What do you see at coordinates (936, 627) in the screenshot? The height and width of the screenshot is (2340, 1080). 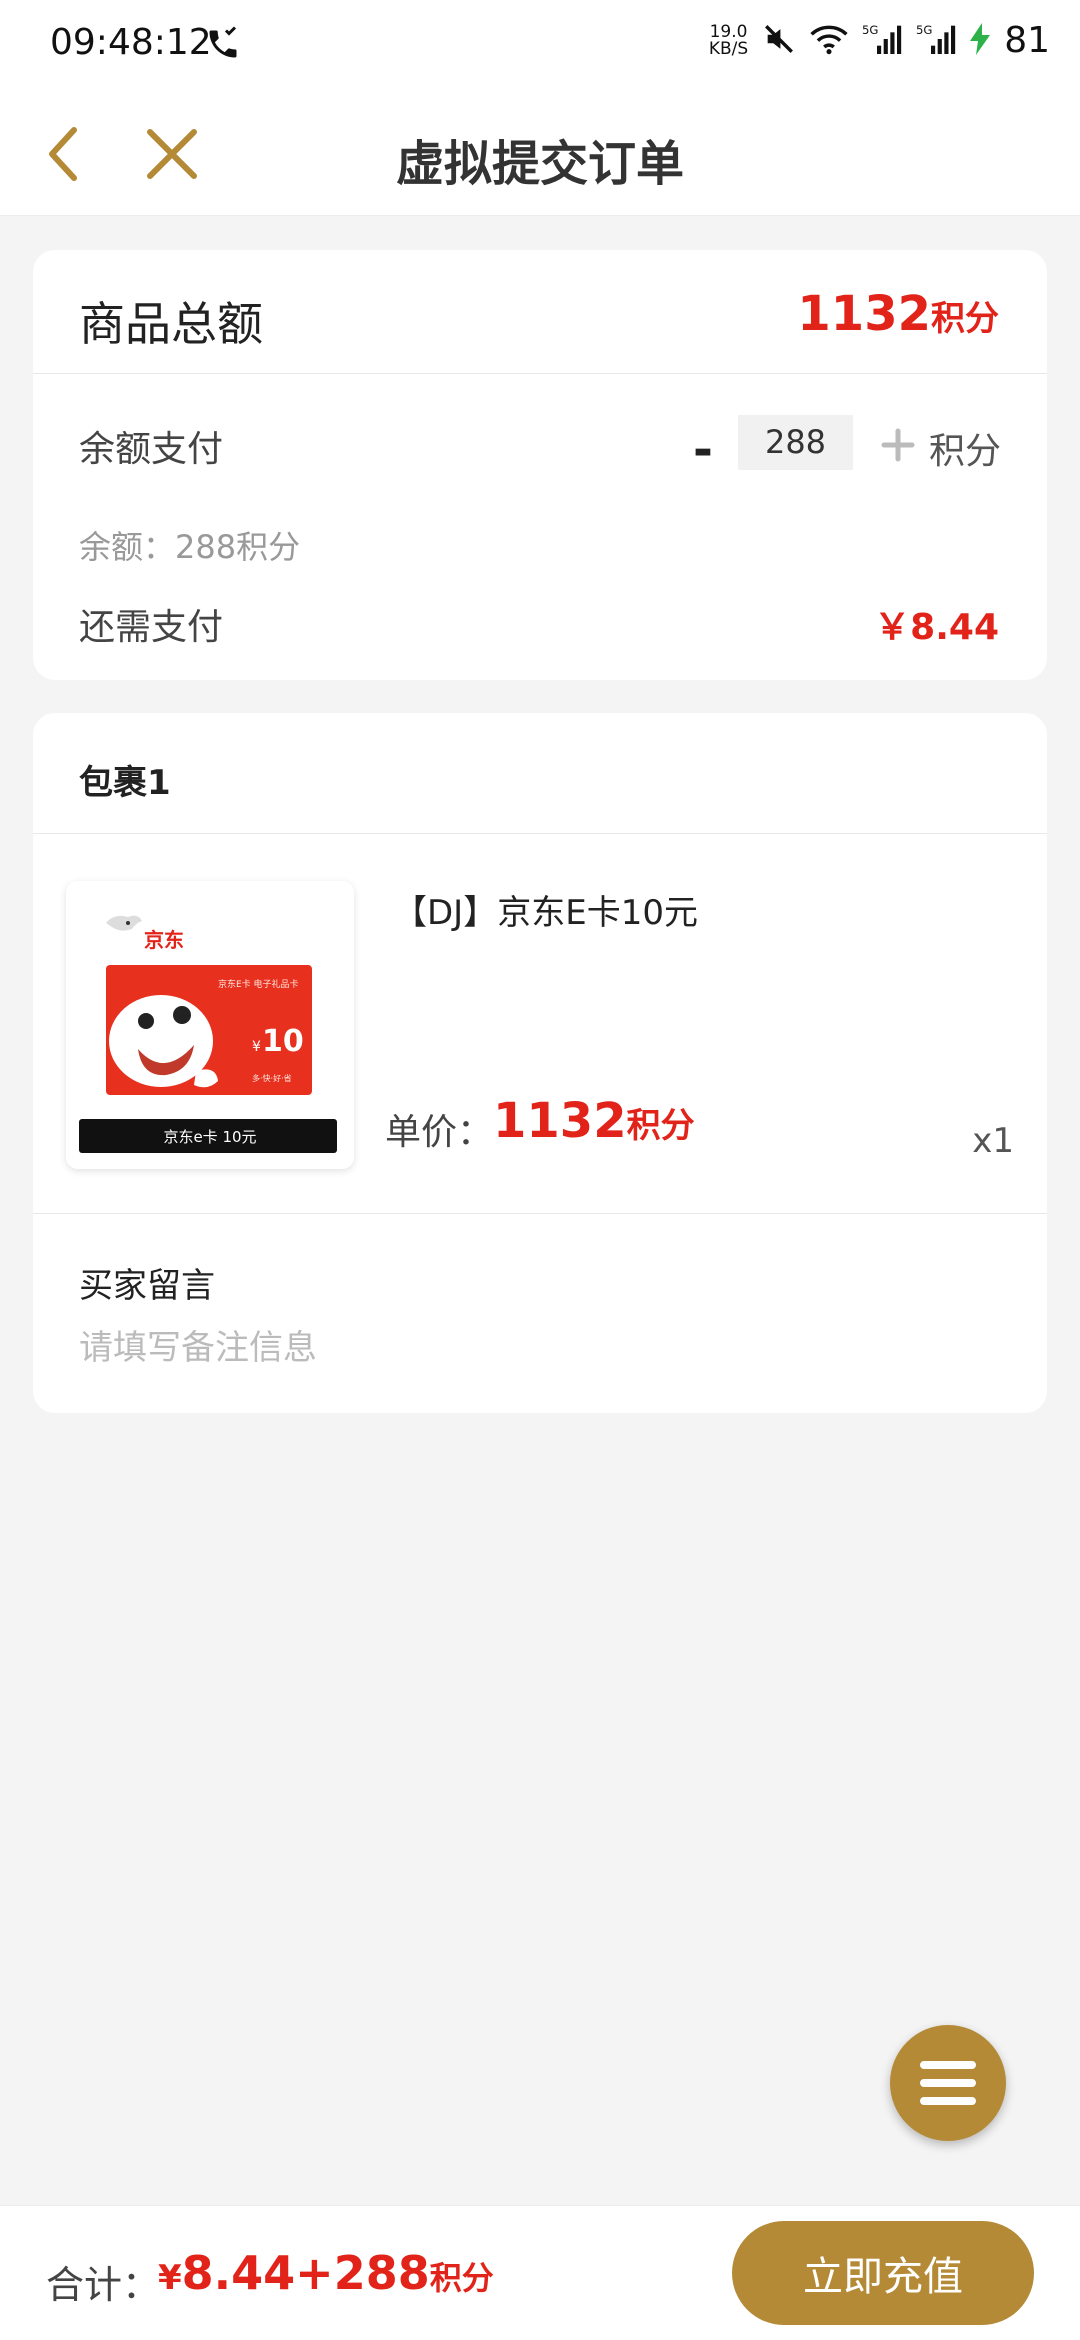 I see `need-pay-value: ￥8.44` at bounding box center [936, 627].